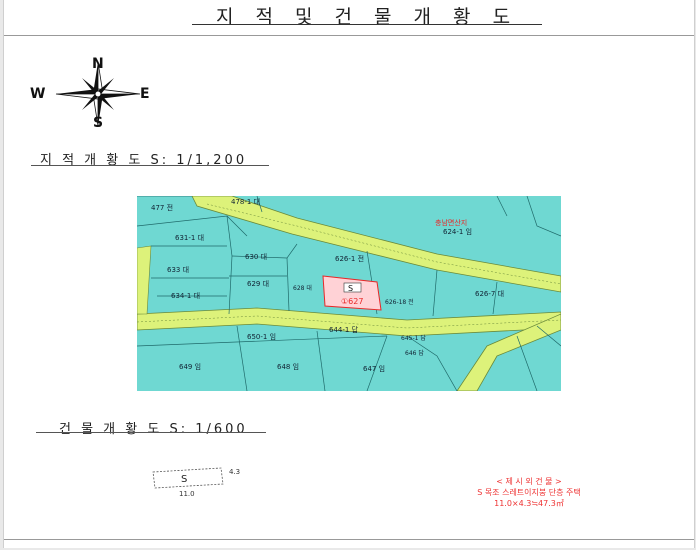  I want to click on parcel-646: 646 답, so click(414, 353).